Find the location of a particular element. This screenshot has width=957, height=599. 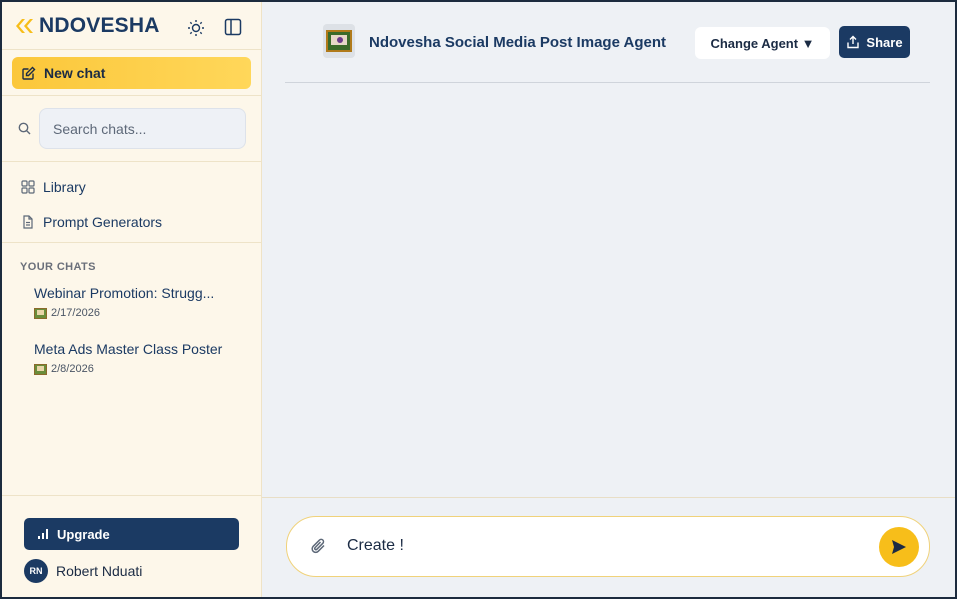

sidebar-item-prompt-generators: Prompt Generators is located at coordinates (131, 221).